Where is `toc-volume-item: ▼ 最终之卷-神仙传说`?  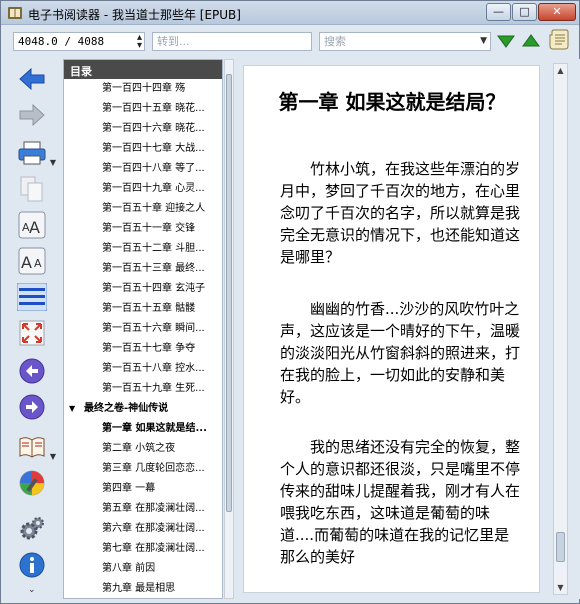
toc-volume-item: ▼ 最终之卷-神仙传说 is located at coordinates (143, 409).